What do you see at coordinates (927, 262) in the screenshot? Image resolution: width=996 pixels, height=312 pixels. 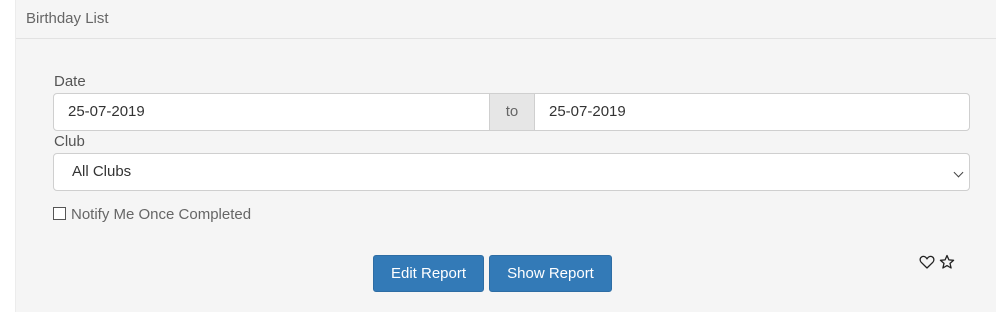 I see `heart-icon` at bounding box center [927, 262].